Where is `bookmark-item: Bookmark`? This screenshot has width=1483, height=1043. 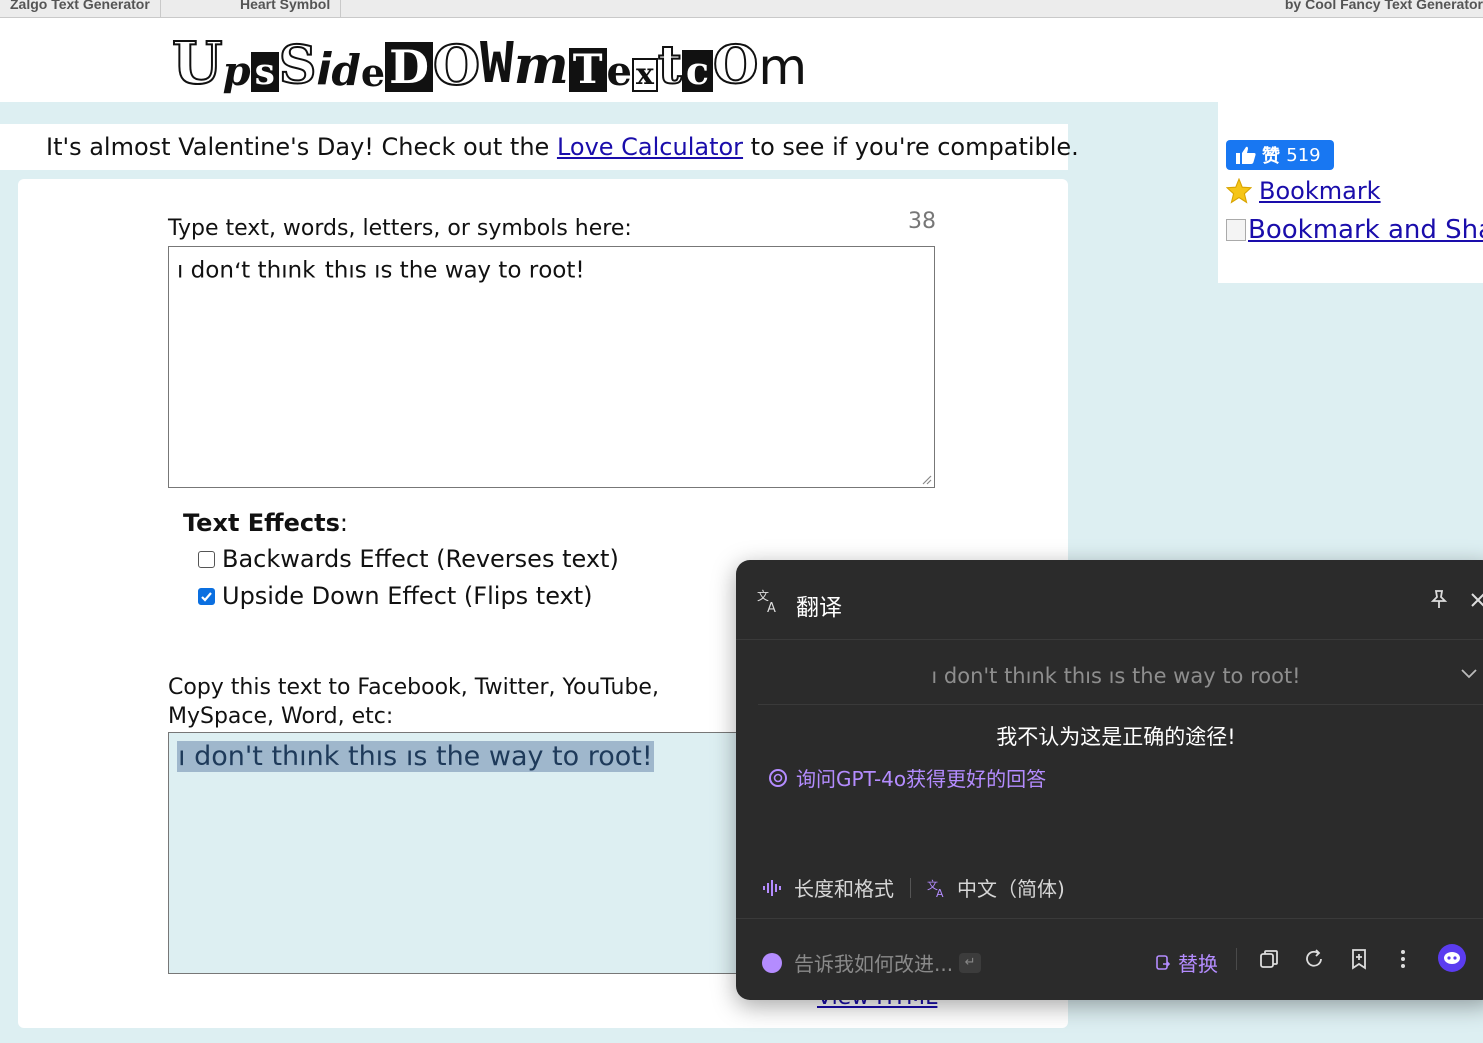
bookmark-item: Bookmark is located at coordinates (1303, 191).